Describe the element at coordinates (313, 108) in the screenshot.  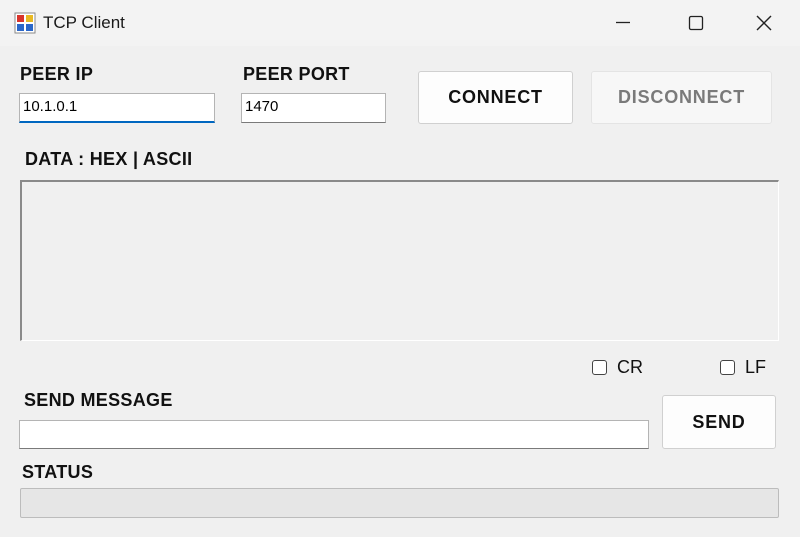
I see `peer-port-input: 1470` at that location.